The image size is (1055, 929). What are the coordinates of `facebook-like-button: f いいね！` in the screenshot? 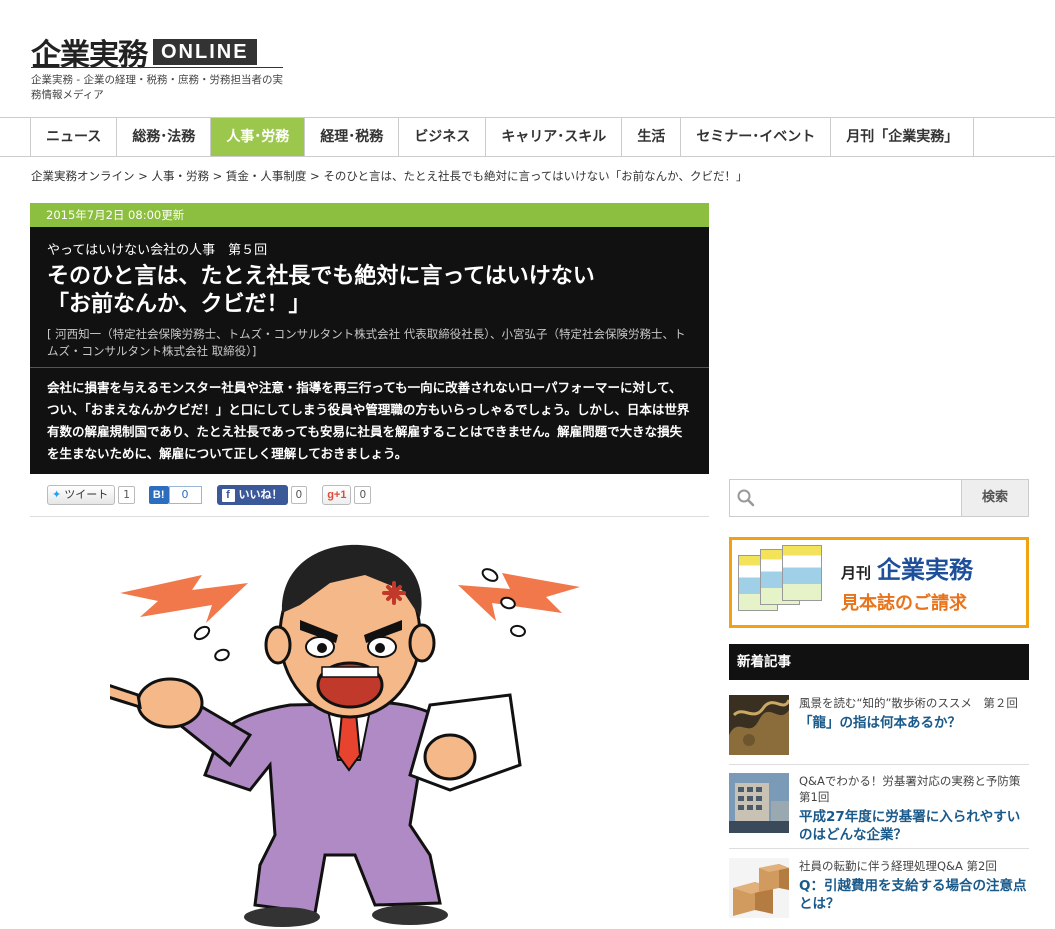 It's located at (252, 495).